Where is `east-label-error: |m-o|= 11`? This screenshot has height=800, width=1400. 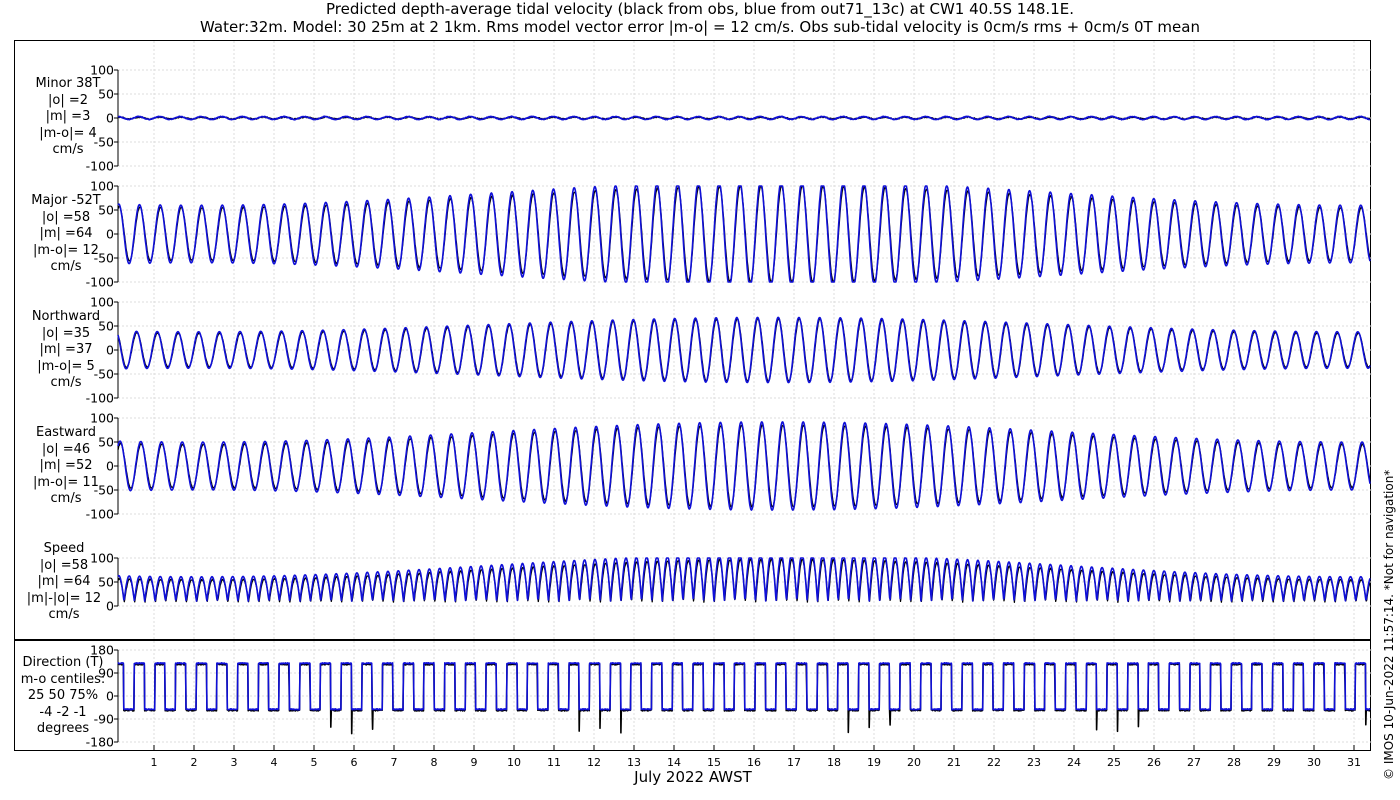 east-label-error: |m-o|= 11 is located at coordinates (66, 482).